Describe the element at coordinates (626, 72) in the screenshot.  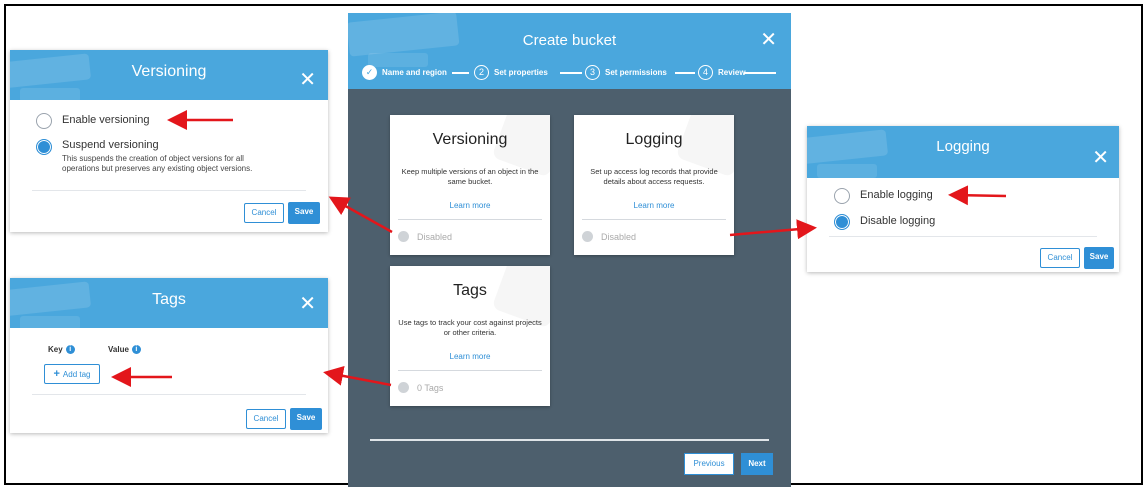
I see `step-set-permissions: 3 Set permissions` at that location.